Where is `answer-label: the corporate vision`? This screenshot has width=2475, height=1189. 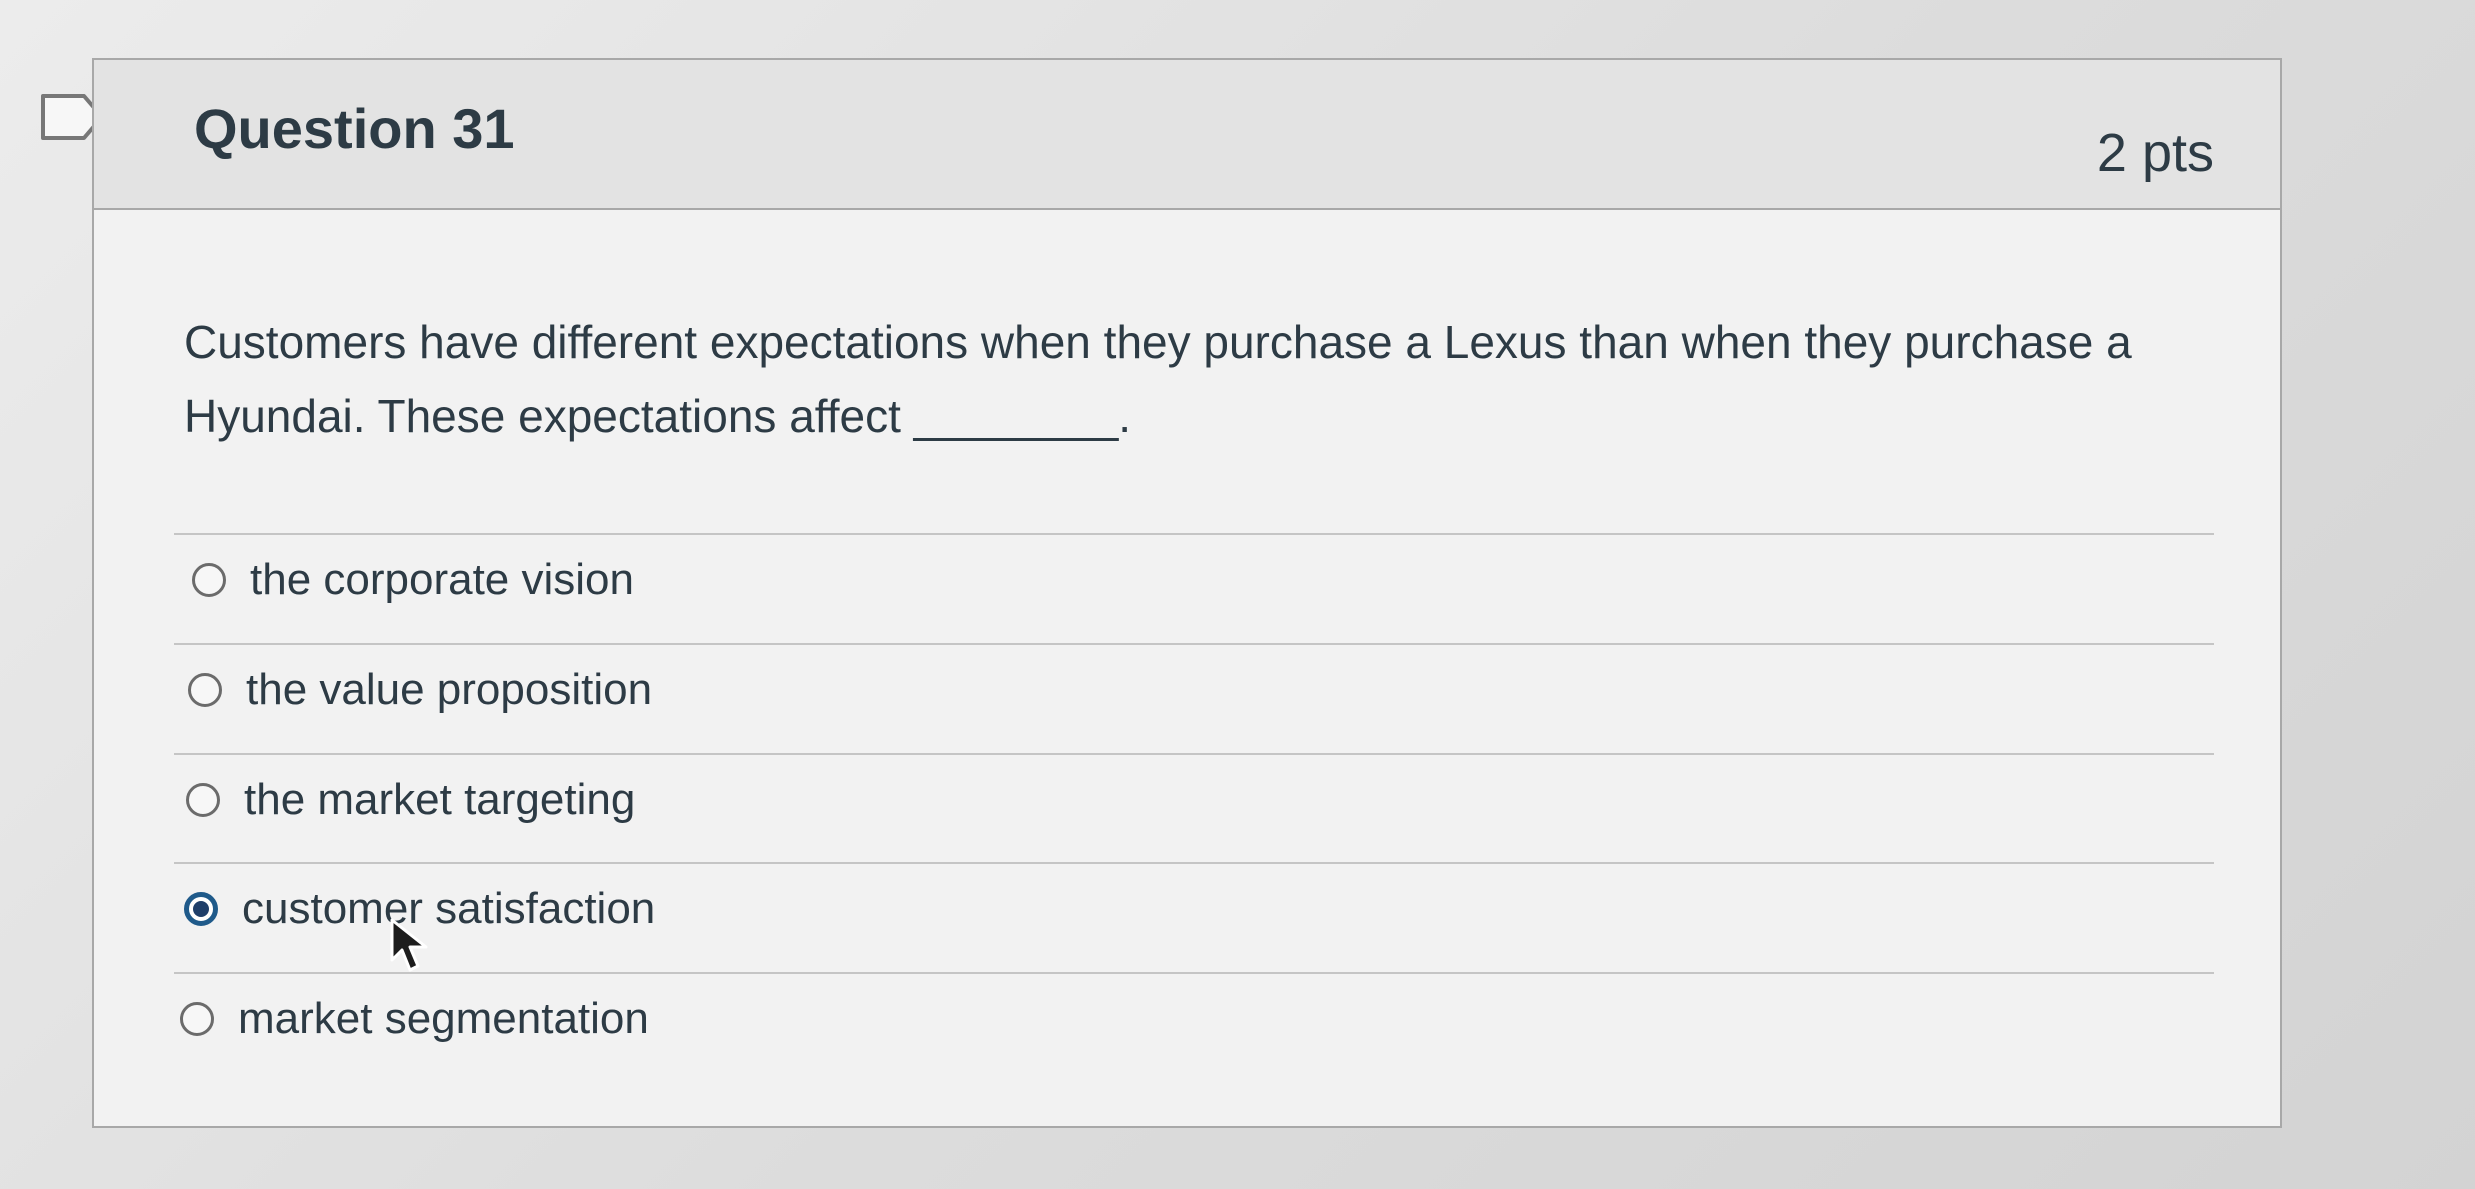 answer-label: the corporate vision is located at coordinates (442, 579).